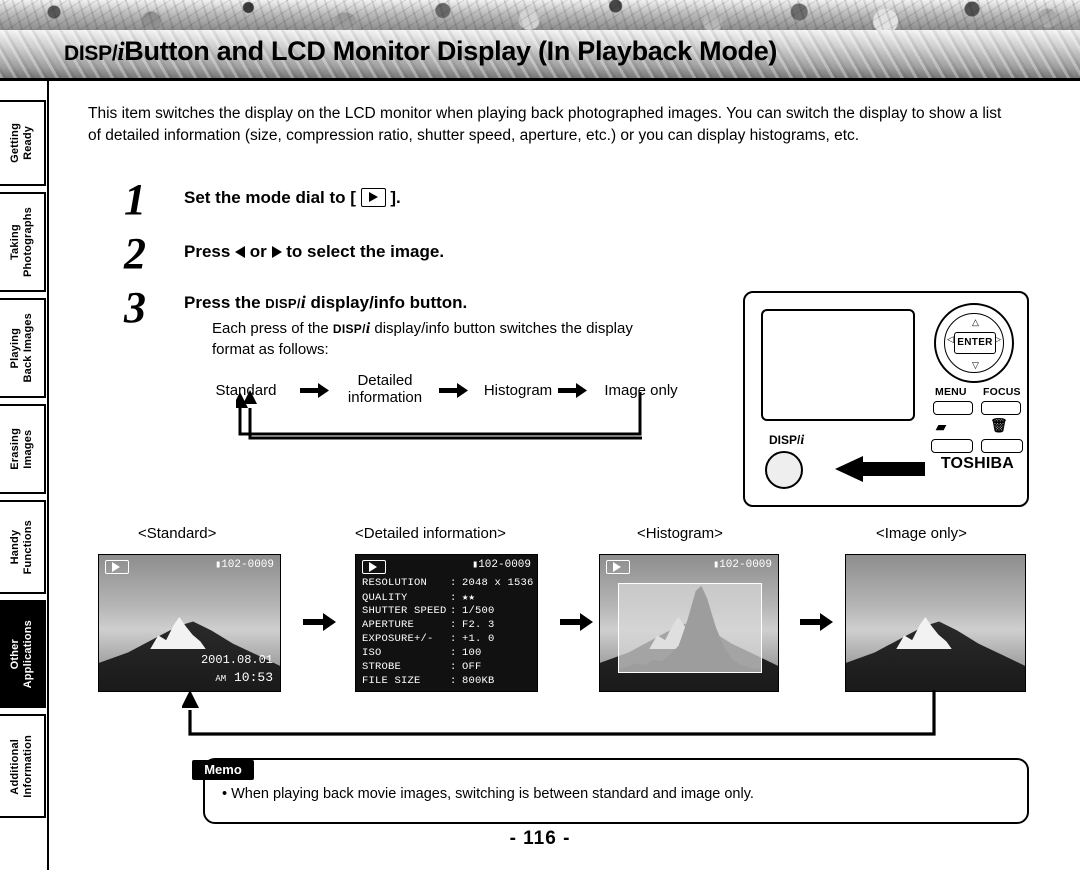  Describe the element at coordinates (177, 533) in the screenshot. I see `caption-standard: <Standard>` at that location.